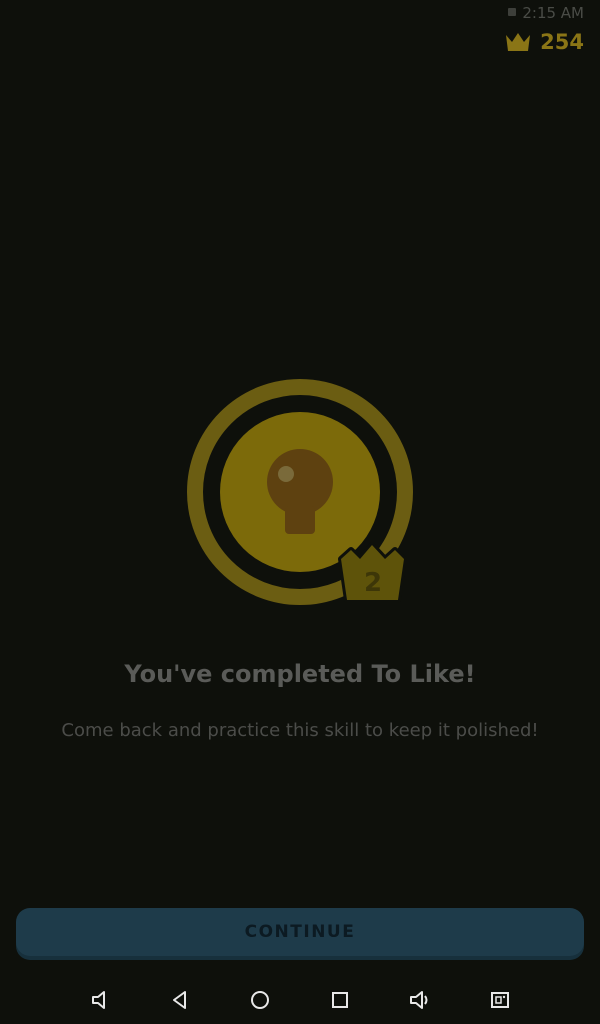 This screenshot has width=600, height=1024. I want to click on completion-title: You've completed To Like!, so click(300, 674).